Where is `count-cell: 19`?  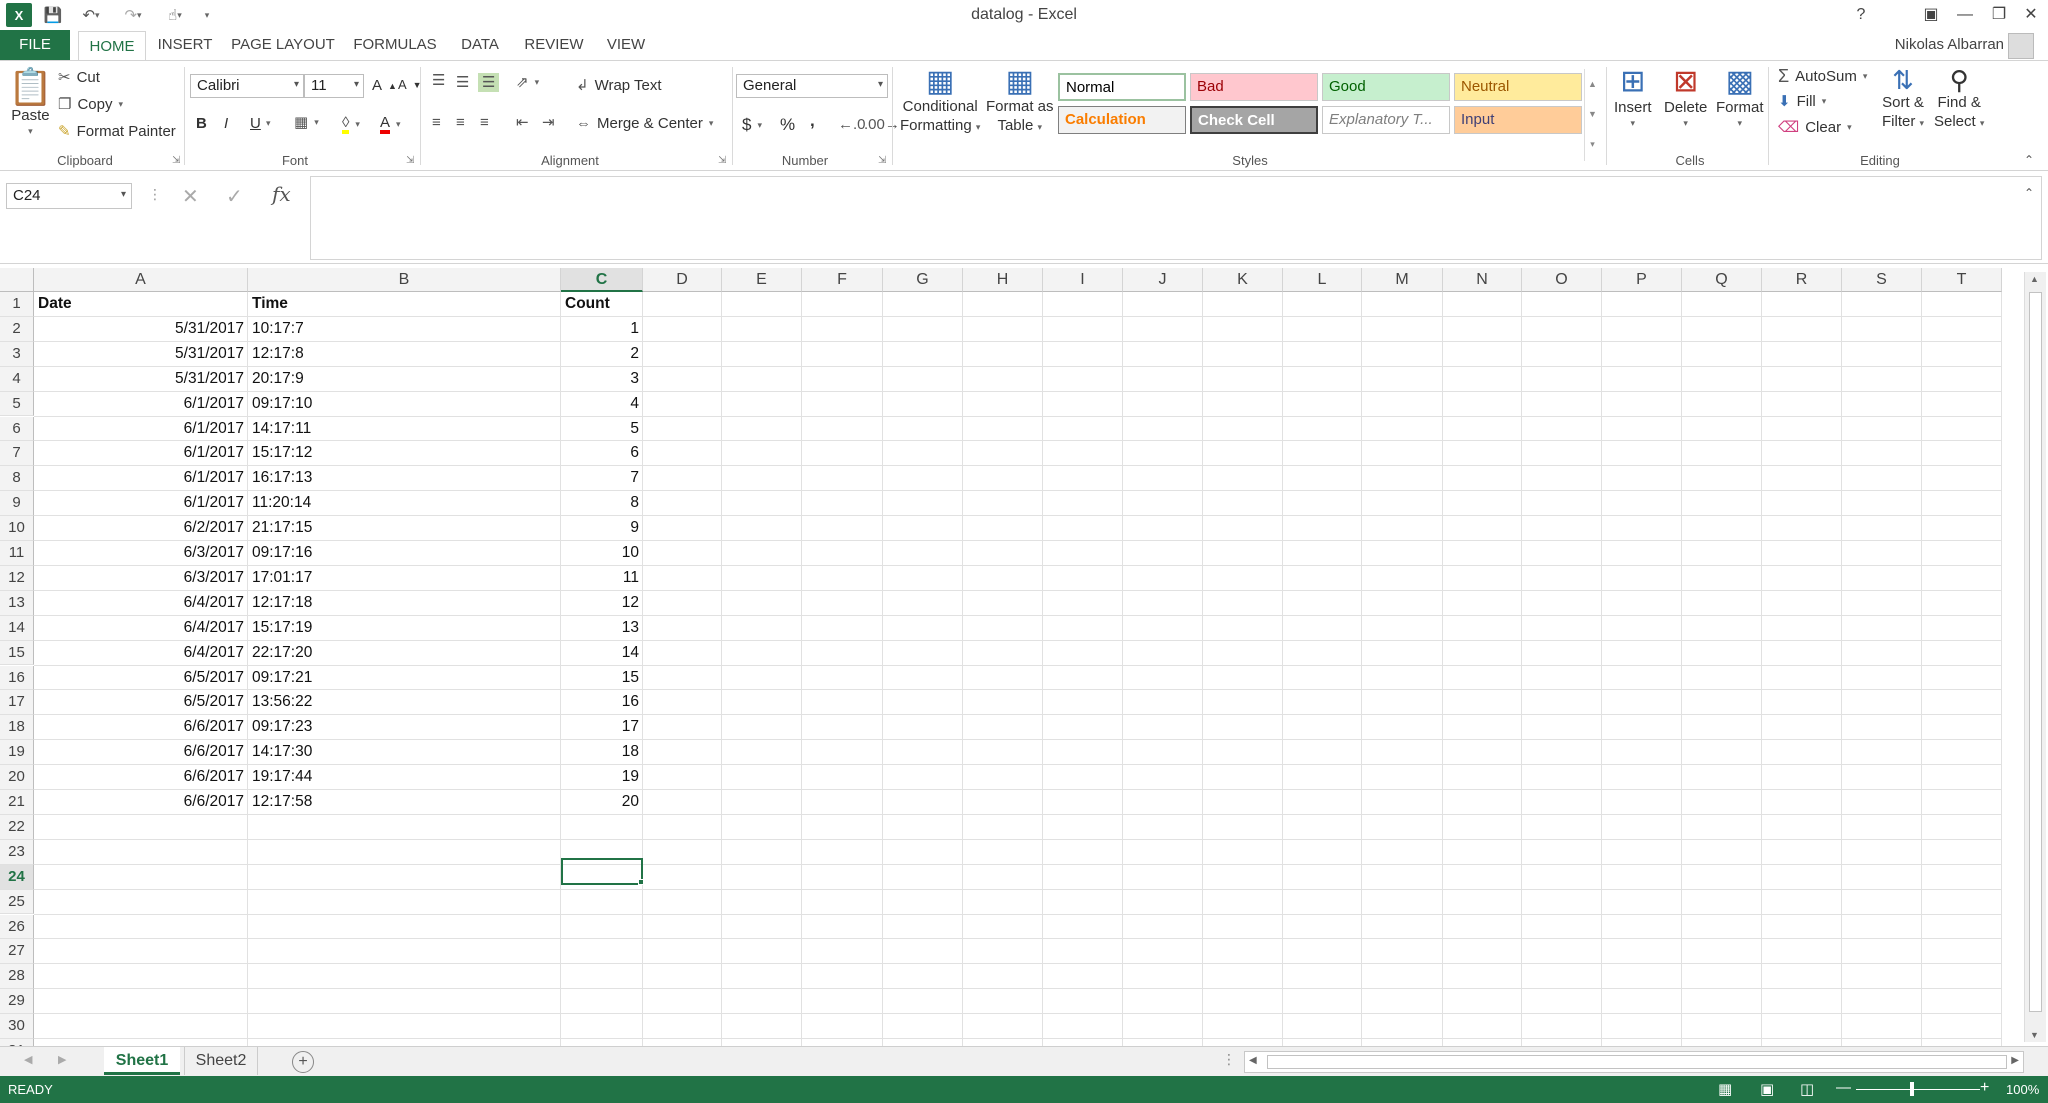
count-cell: 19 is located at coordinates (602, 777).